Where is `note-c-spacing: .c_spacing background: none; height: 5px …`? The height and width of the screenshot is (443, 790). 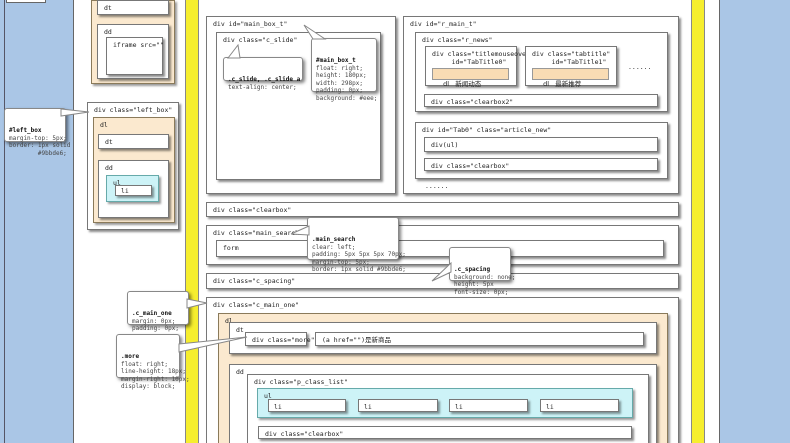
note-c-spacing: .c_spacing background: none; height: 5px … is located at coordinates (482, 271).